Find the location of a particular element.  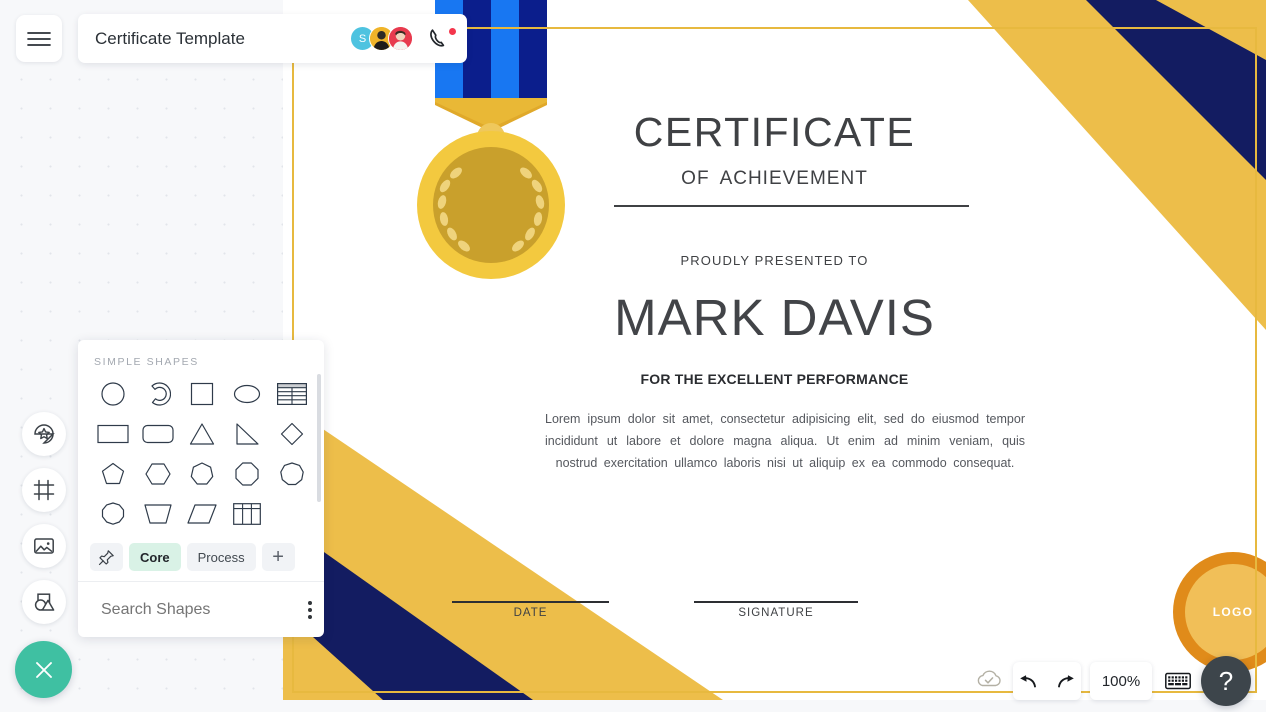

shape-item-triangle is located at coordinates (202, 434).